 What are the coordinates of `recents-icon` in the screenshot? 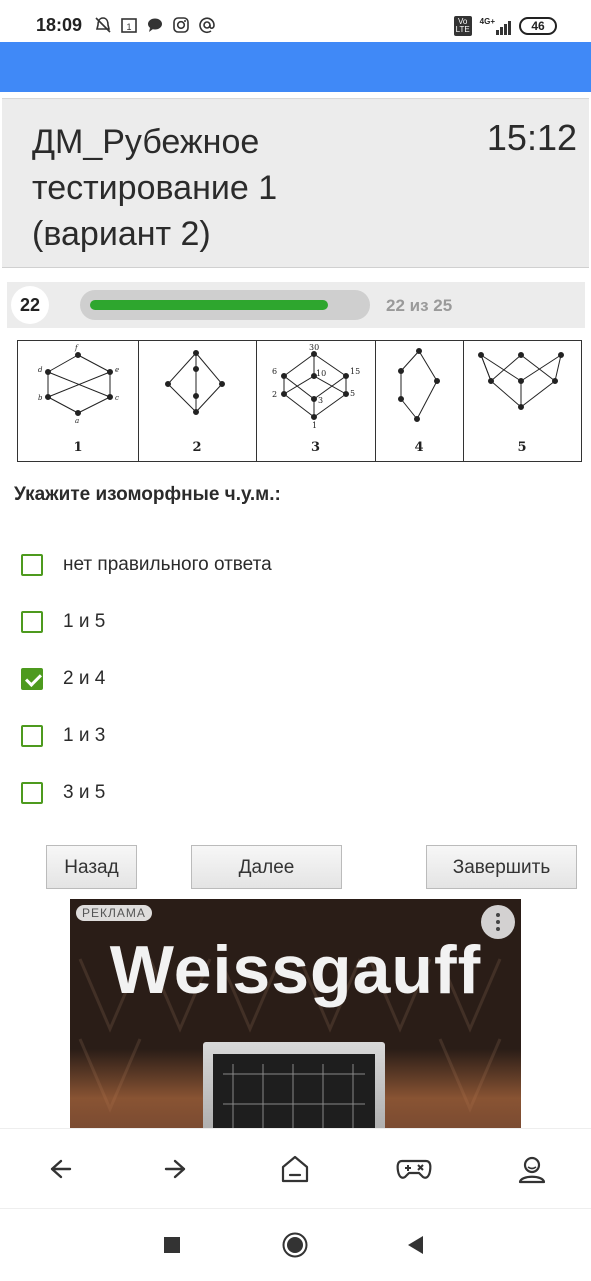 It's located at (172, 1245).